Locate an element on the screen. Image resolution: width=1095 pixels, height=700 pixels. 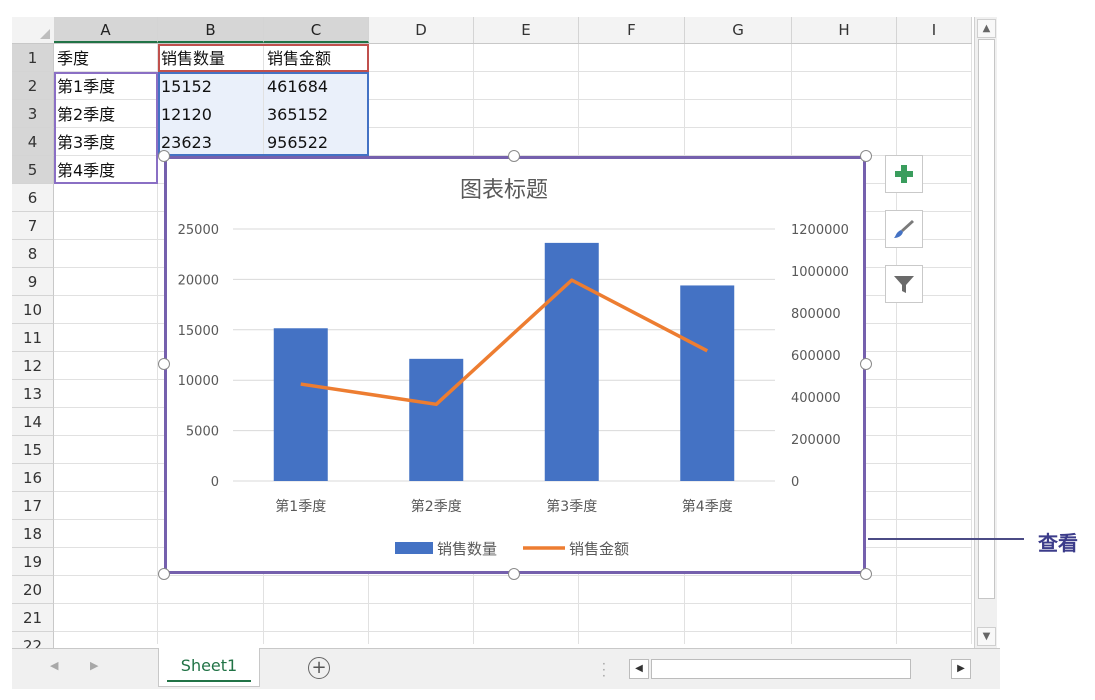
row-header-15: 15 is located at coordinates (33, 450).